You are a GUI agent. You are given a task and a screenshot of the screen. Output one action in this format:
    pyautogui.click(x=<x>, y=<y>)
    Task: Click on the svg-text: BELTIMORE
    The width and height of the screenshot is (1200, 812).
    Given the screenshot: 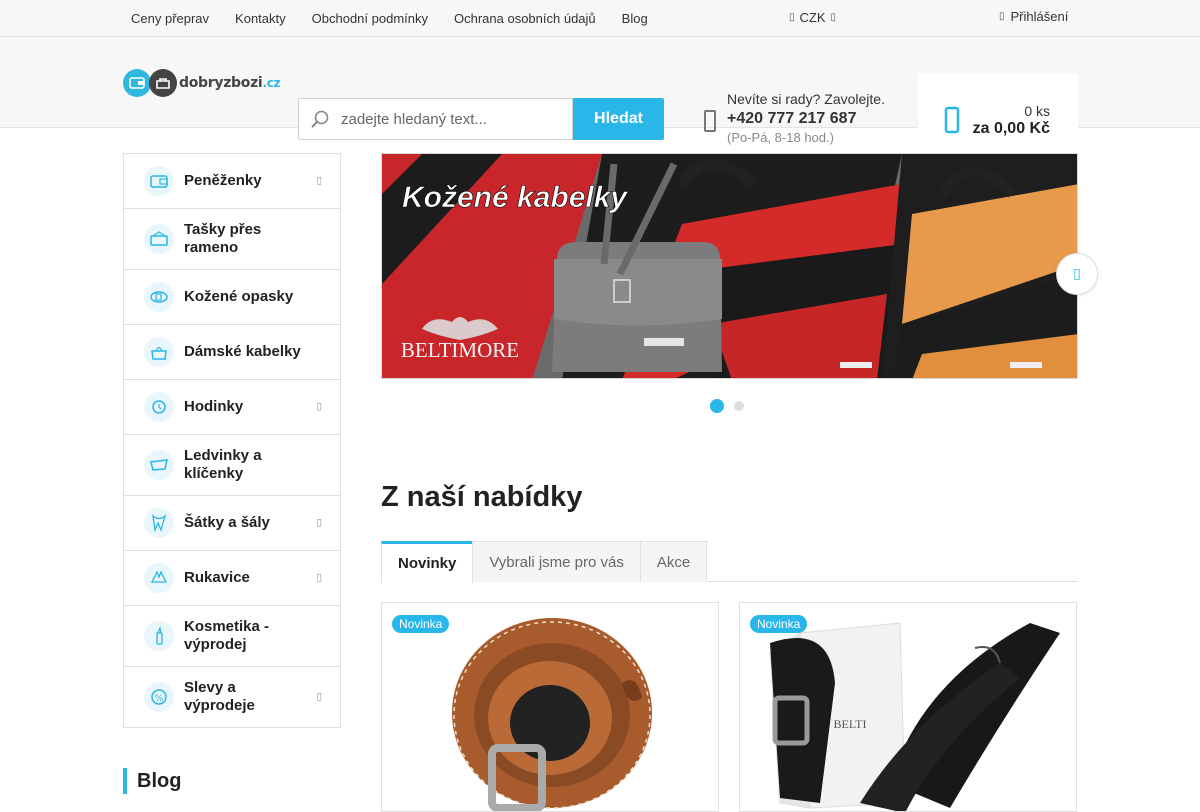 What is the action you would take?
    pyautogui.click(x=460, y=350)
    